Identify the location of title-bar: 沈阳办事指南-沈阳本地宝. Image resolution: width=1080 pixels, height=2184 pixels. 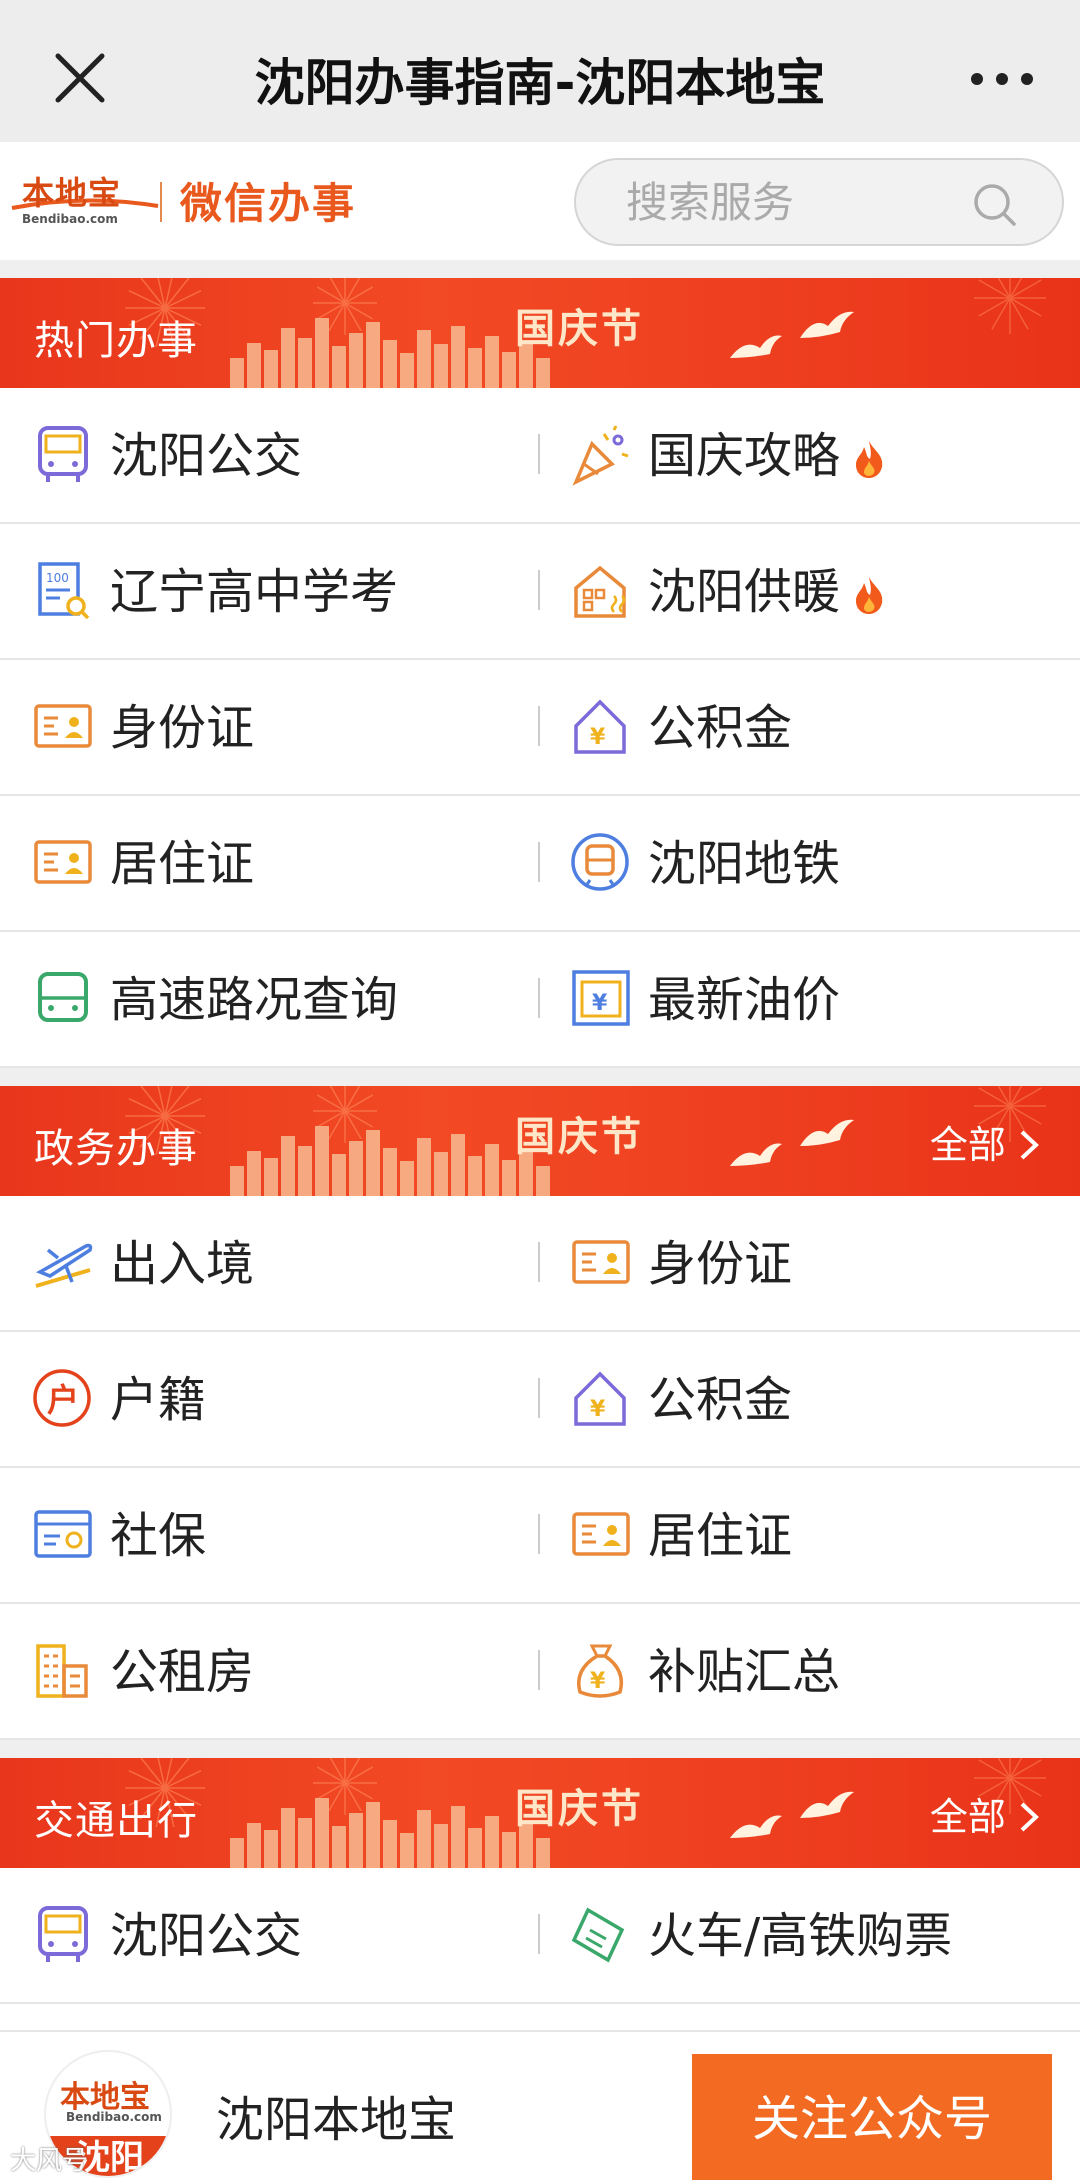
(540, 71).